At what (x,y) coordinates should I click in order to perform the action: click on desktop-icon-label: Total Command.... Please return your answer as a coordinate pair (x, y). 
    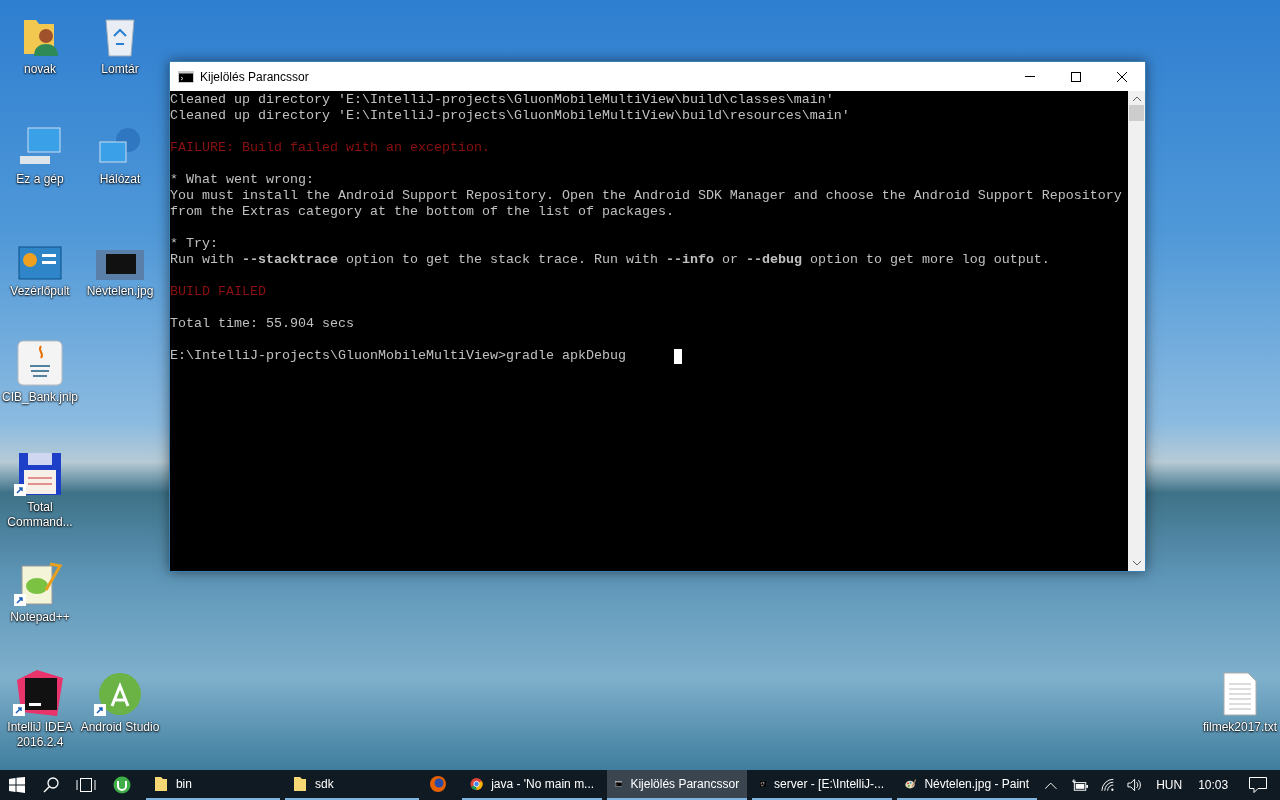
    Looking at the image, I should click on (41, 515).